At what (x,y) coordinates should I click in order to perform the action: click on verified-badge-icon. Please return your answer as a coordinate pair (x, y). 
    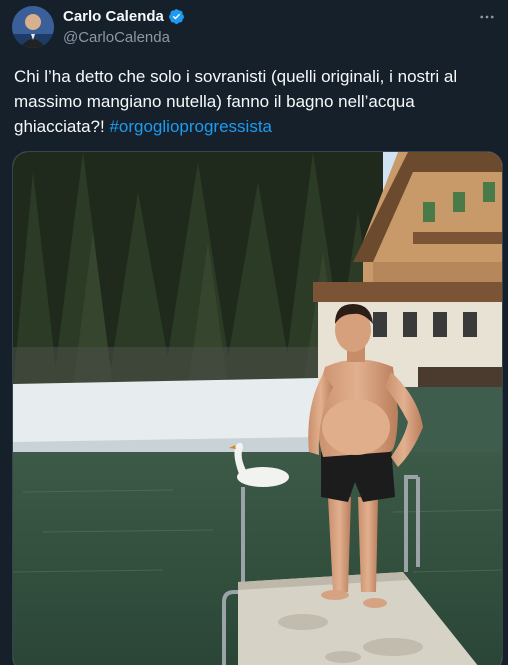
    Looking at the image, I should click on (176, 16).